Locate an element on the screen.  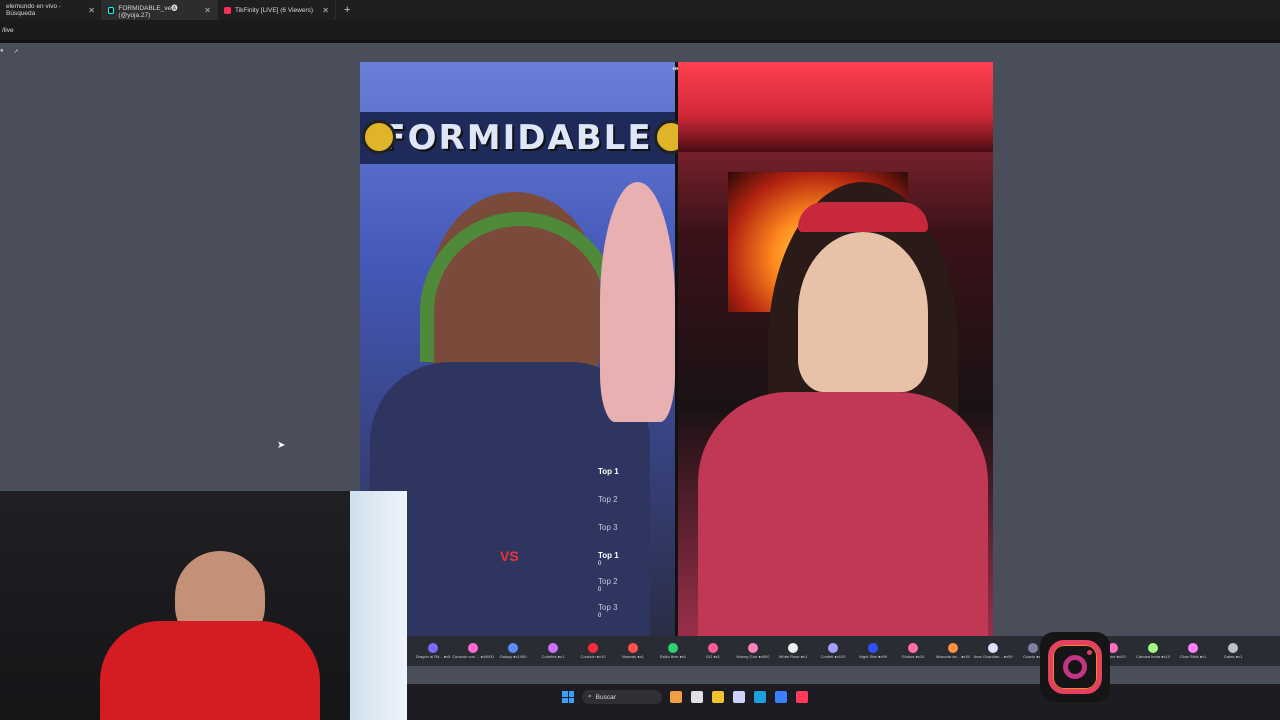
hexagon-lights is located at coordinates (835, 107).